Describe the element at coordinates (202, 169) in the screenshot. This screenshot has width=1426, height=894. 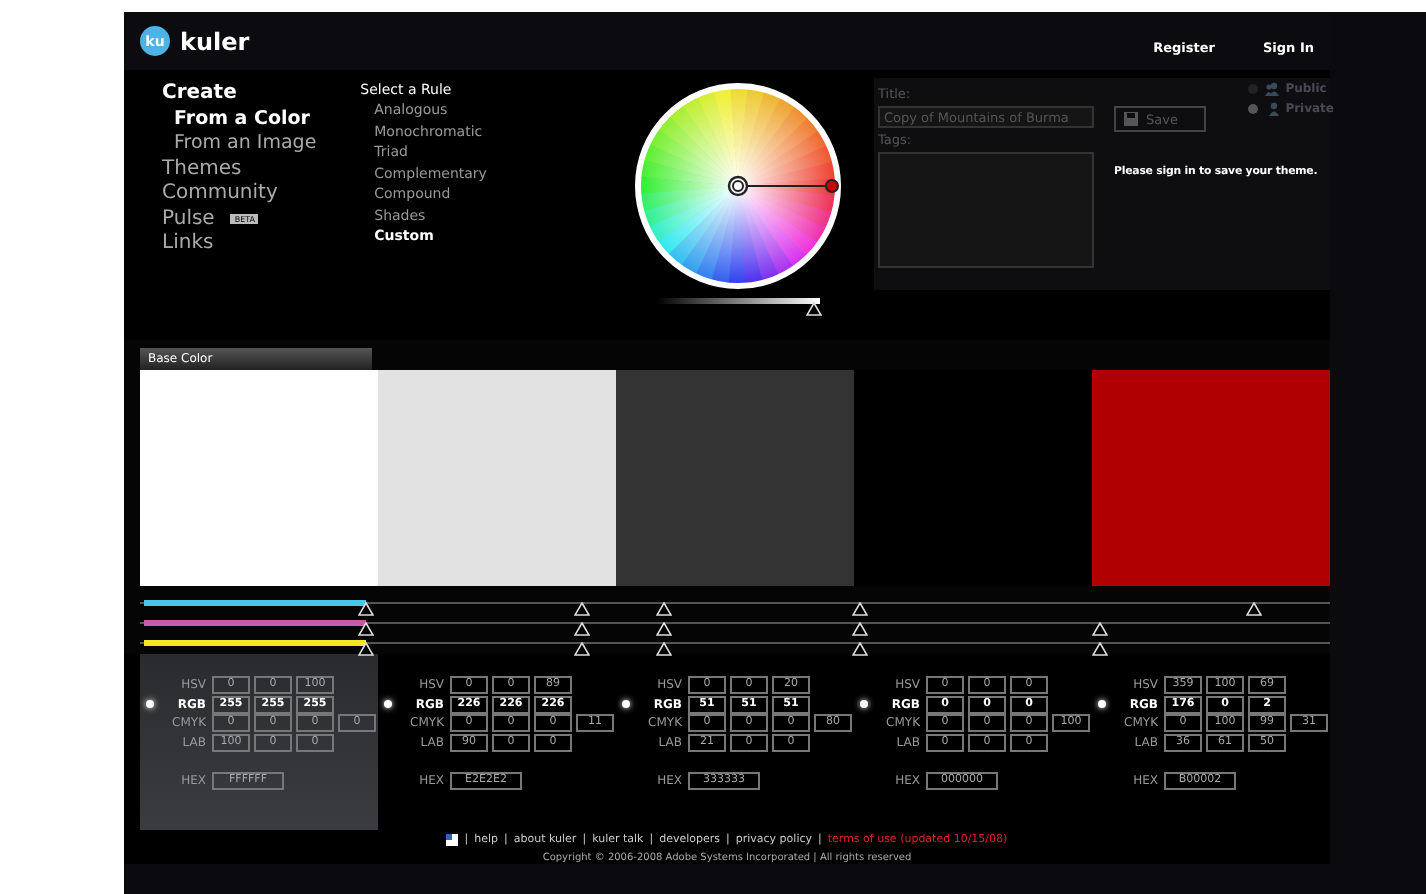
I see `nav-item: Themes` at that location.